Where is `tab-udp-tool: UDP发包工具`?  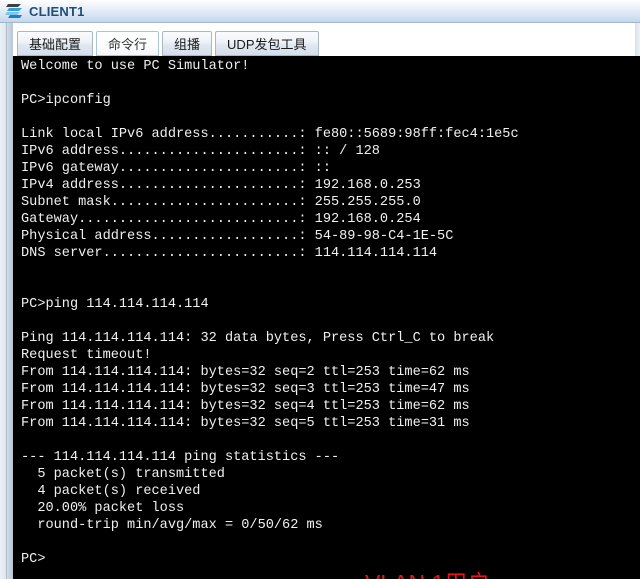
tab-udp-tool: UDP发包工具 is located at coordinates (267, 43).